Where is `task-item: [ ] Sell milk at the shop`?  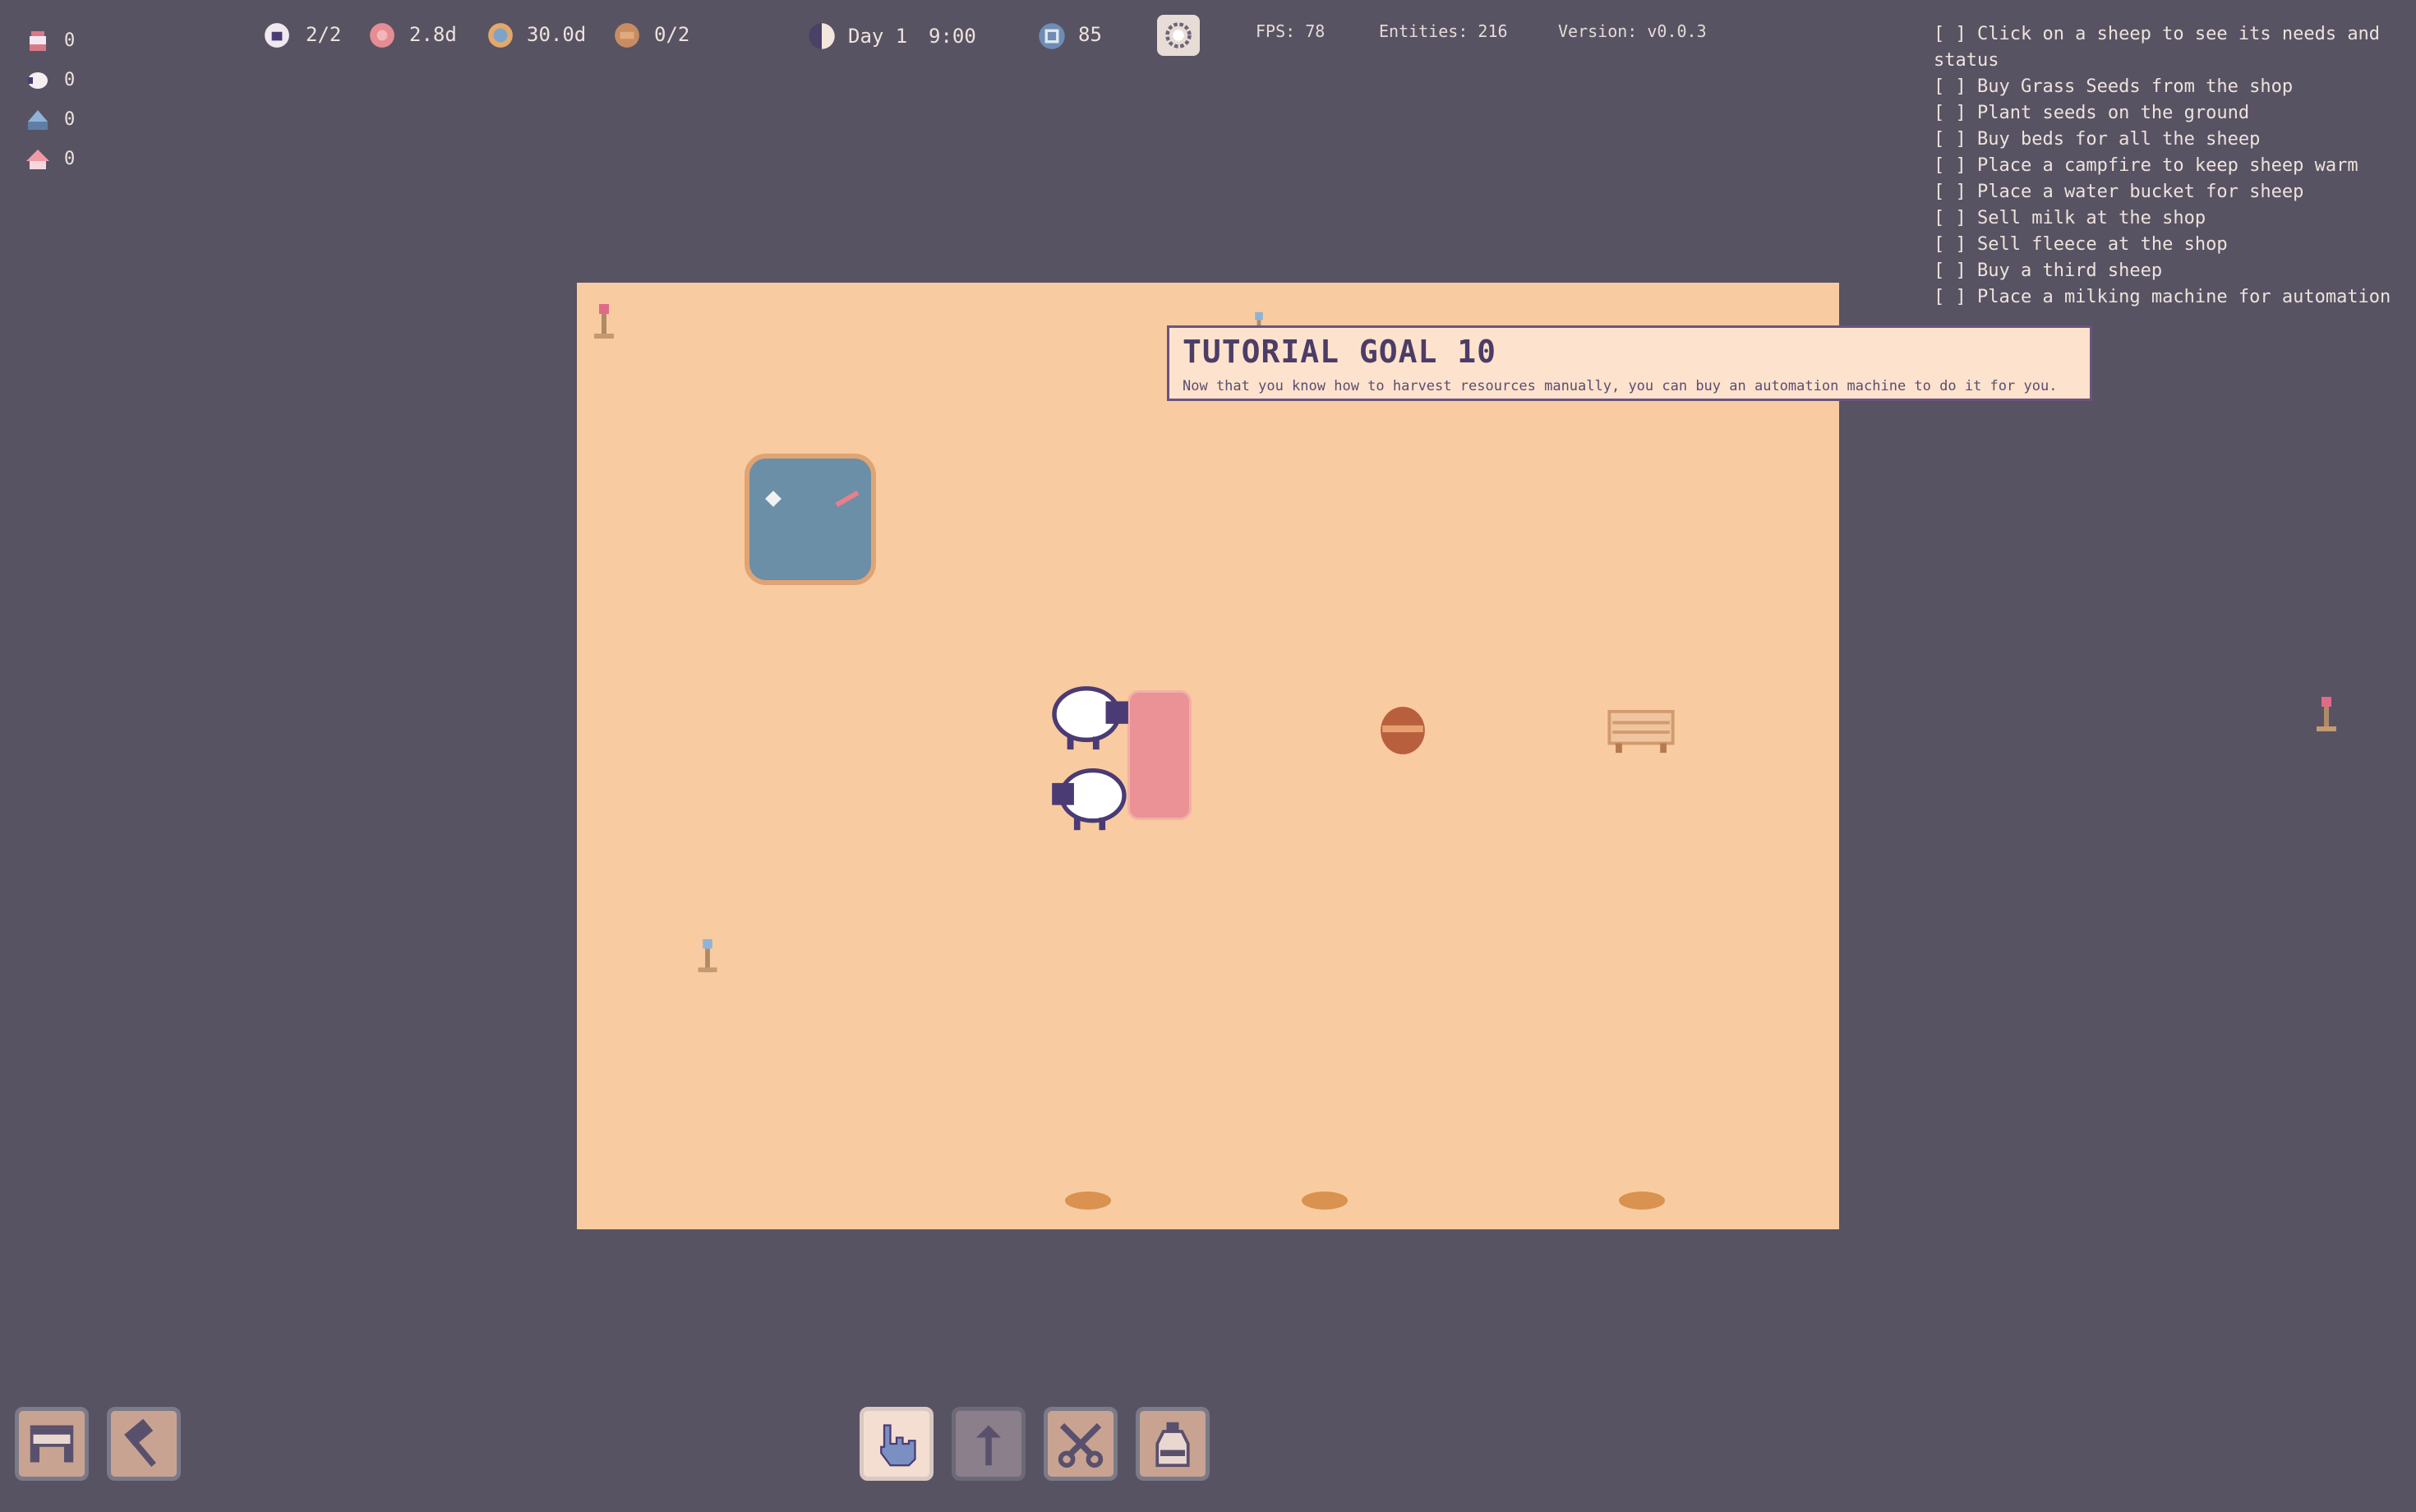
task-item: [ ] Sell milk at the shop is located at coordinates (2070, 218).